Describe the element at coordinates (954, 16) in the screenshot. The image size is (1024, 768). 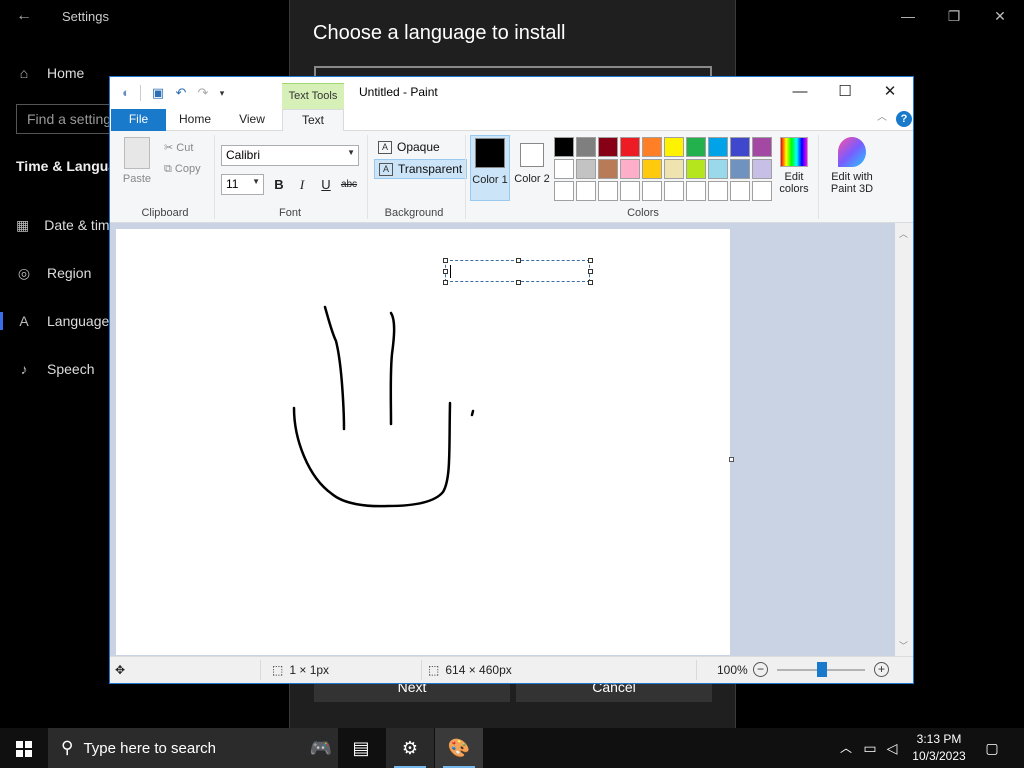
I see `restore-icon: ❐` at that location.